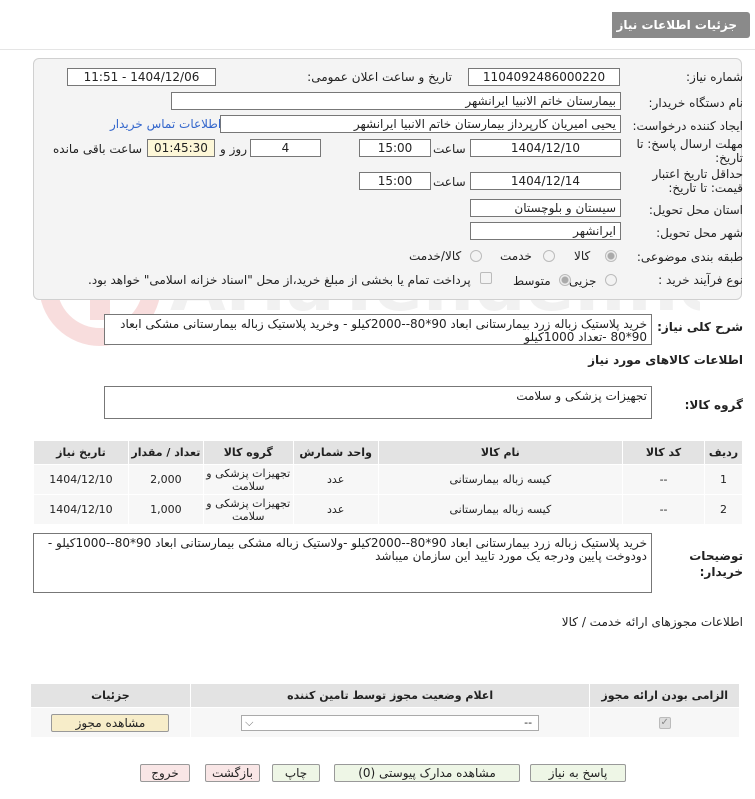 Image resolution: width=755 pixels, height=799 pixels. Describe the element at coordinates (449, 149) in the screenshot. I see `deadline-time-label: ساعت` at that location.